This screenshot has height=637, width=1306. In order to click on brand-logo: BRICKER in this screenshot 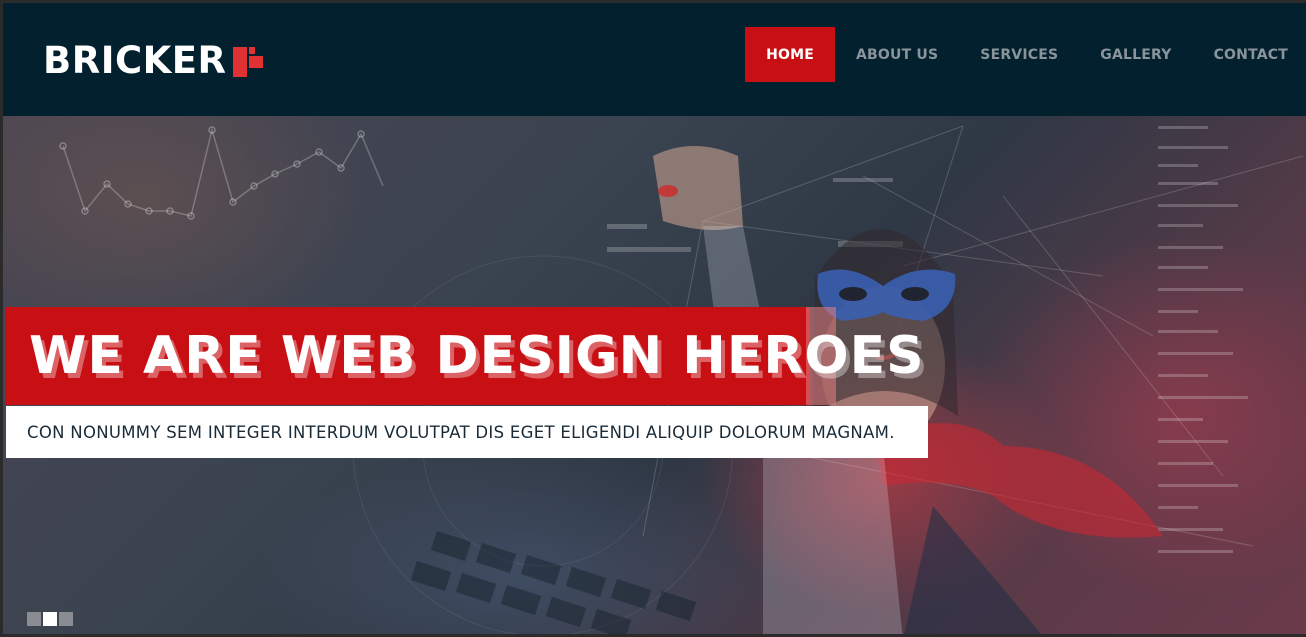, I will do `click(155, 61)`.